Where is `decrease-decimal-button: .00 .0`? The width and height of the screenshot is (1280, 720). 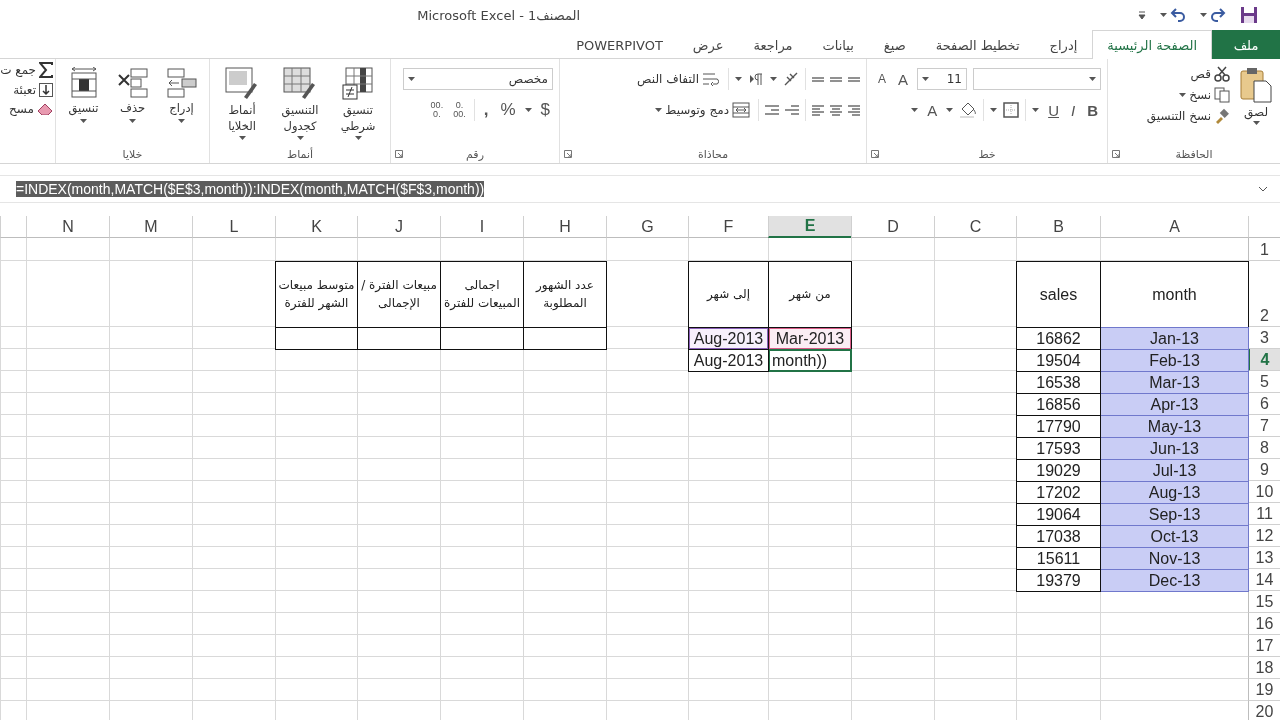 decrease-decimal-button: .00 .0 is located at coordinates (437, 110).